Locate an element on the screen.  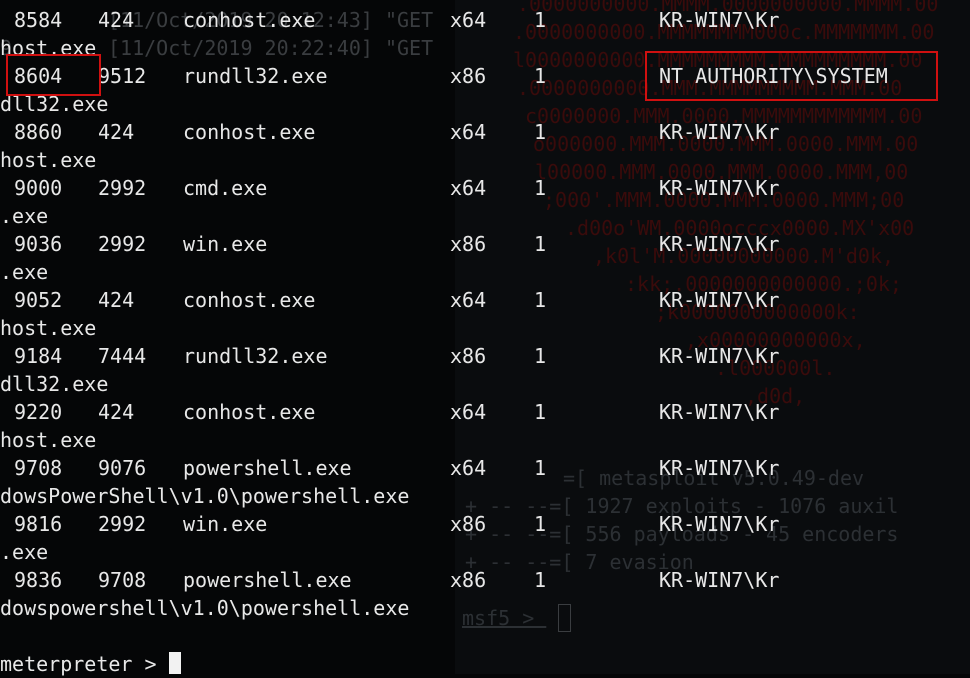
process-name: cmd.exe is located at coordinates (225, 188).